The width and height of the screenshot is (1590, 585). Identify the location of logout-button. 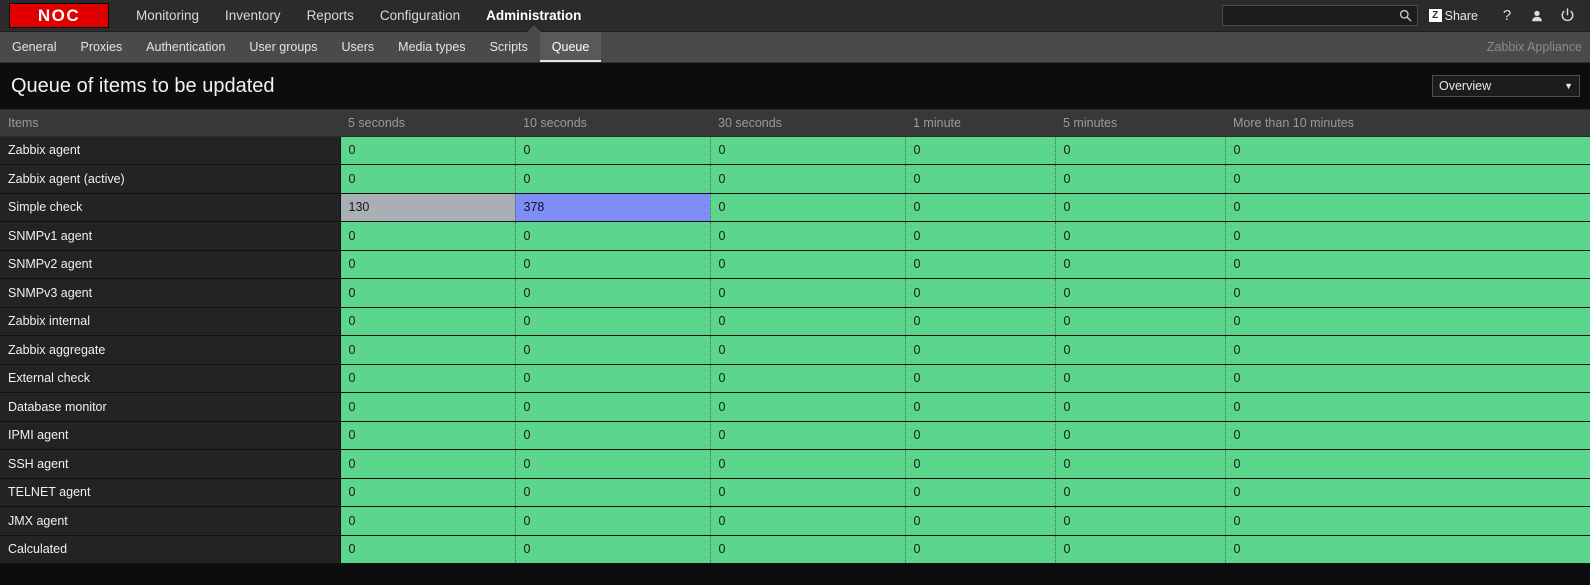
(1567, 15).